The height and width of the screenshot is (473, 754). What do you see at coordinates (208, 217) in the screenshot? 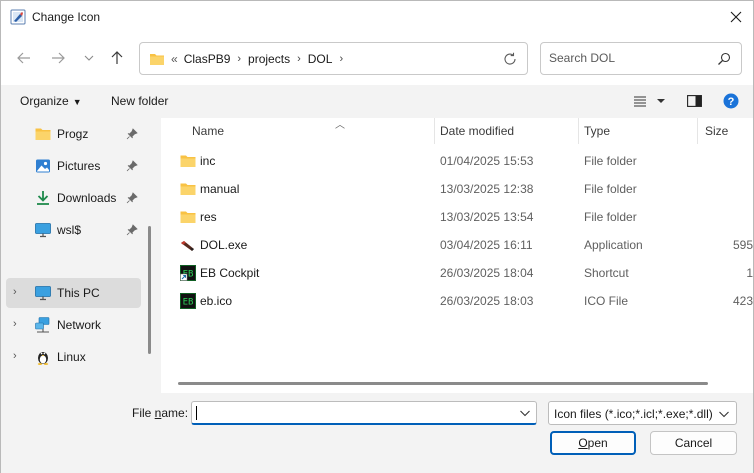
I see `file-name: res` at bounding box center [208, 217].